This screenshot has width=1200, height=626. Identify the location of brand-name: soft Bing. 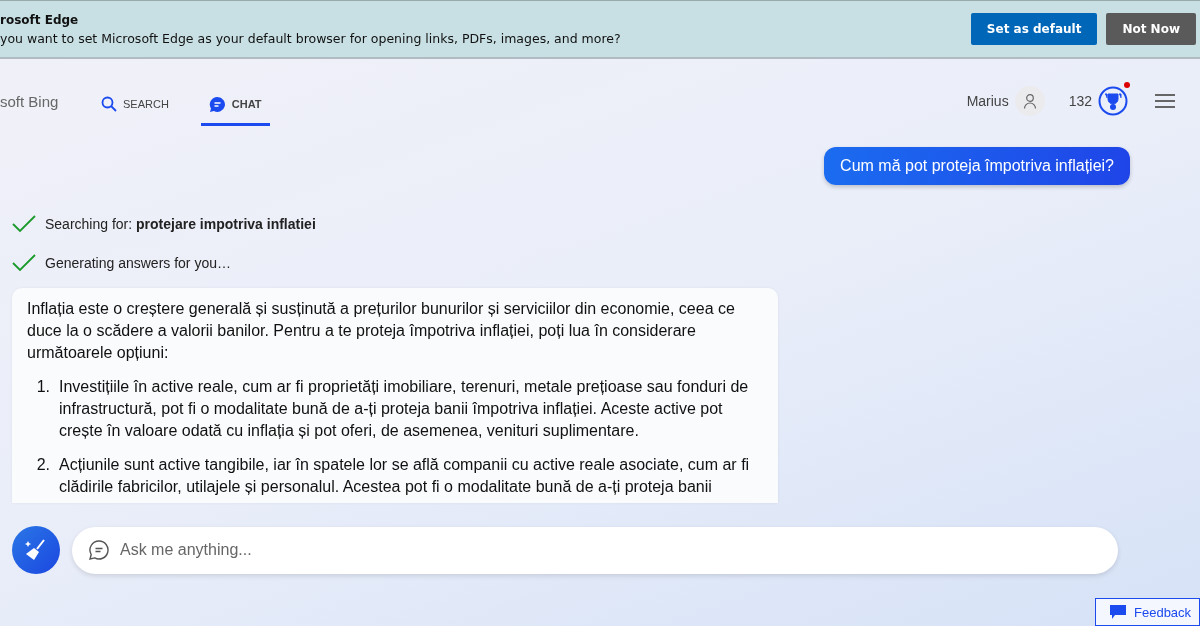
(30, 101).